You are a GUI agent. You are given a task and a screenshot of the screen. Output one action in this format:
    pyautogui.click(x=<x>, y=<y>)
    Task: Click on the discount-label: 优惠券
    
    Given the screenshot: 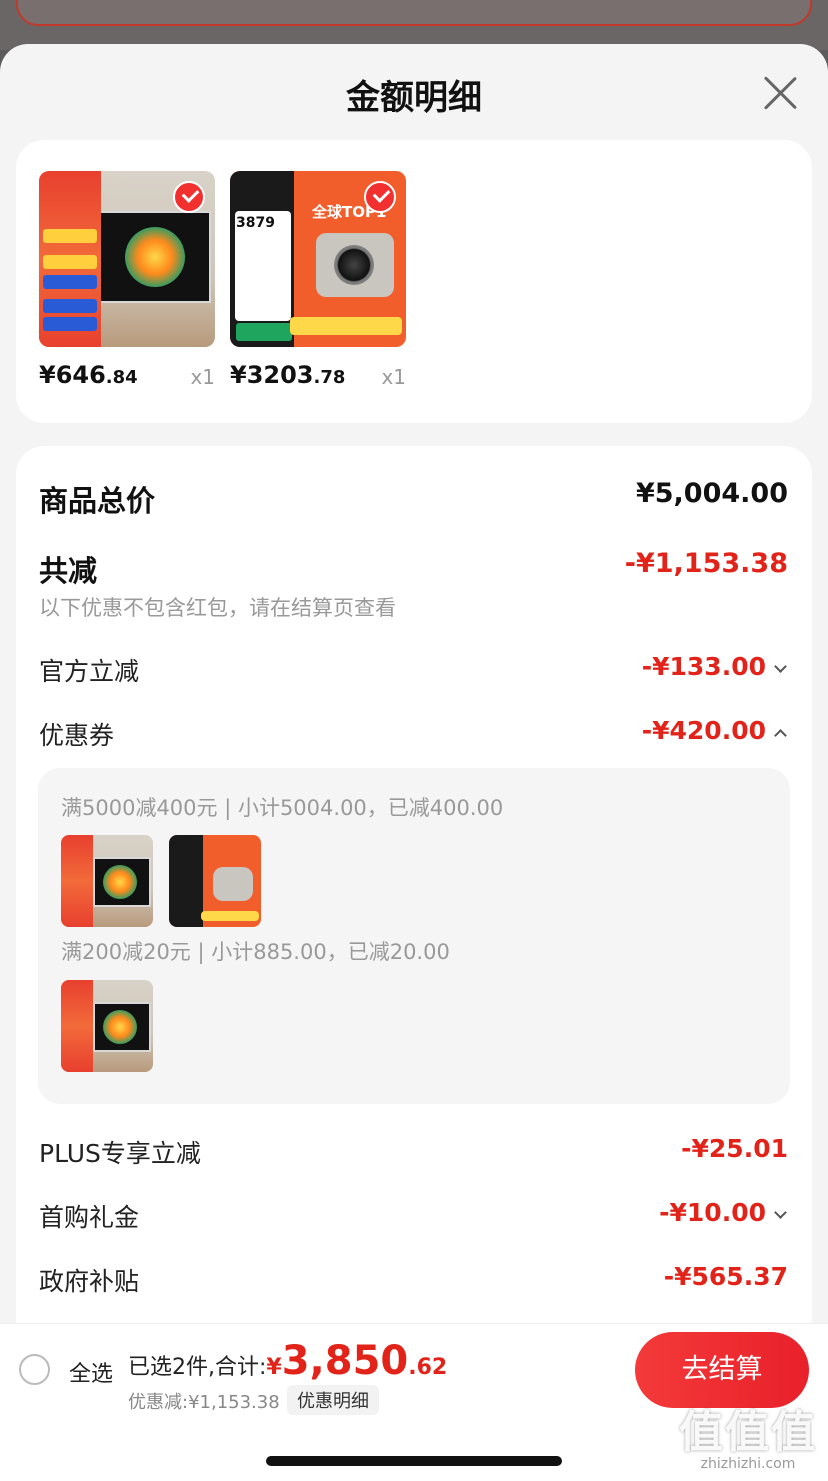 What is the action you would take?
    pyautogui.click(x=77, y=735)
    